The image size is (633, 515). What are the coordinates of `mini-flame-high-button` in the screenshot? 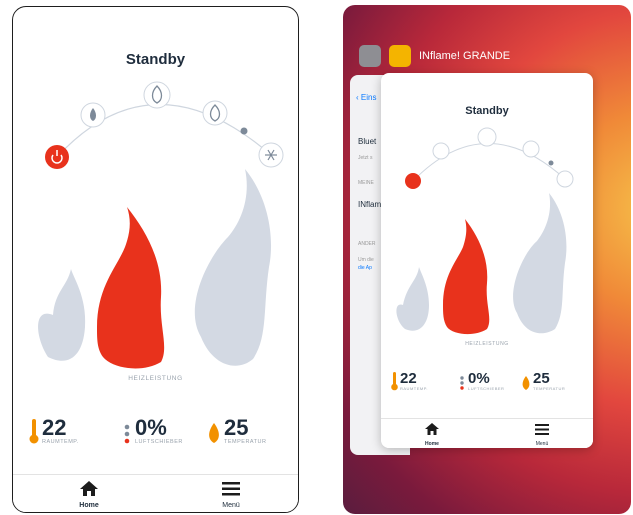 It's located at (531, 149).